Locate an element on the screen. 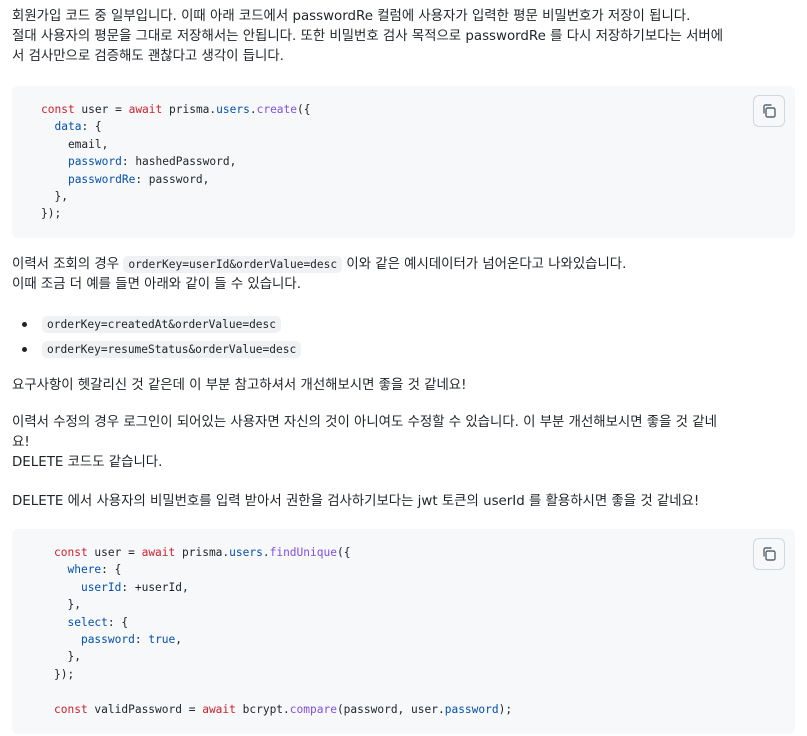 The width and height of the screenshot is (807, 736). edit-line-2: 요! is located at coordinates (21, 442).